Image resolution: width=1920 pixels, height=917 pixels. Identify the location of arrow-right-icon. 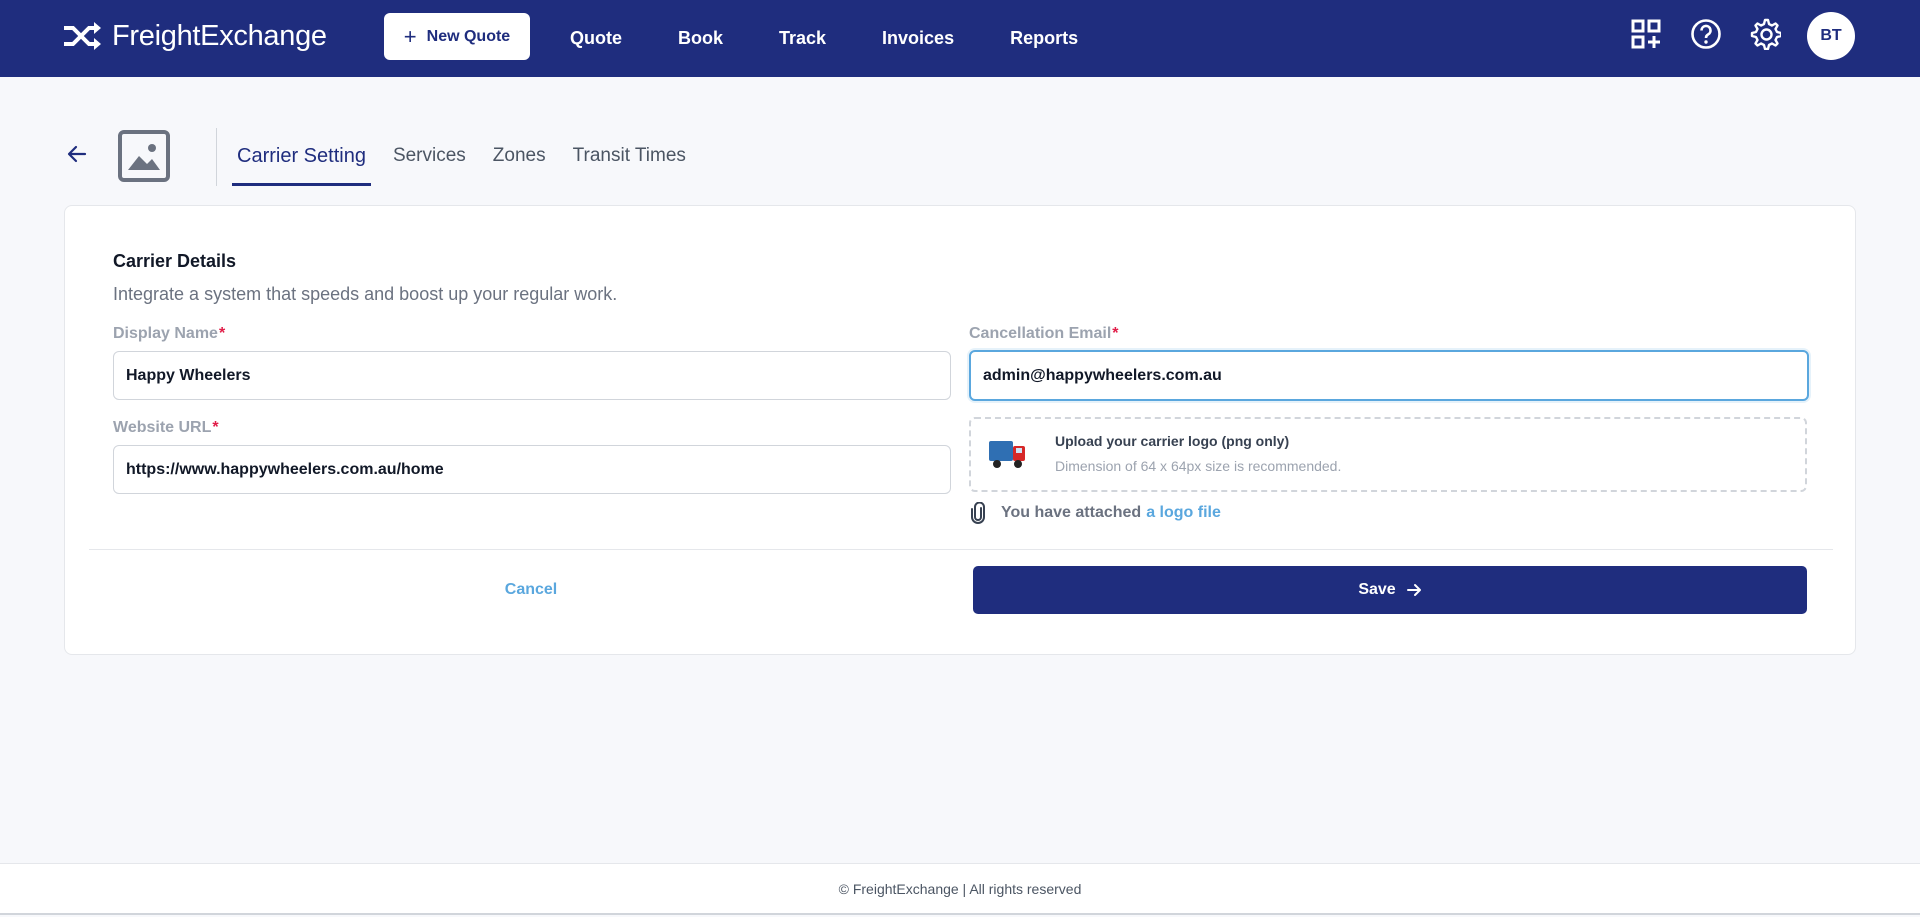
(1413, 590).